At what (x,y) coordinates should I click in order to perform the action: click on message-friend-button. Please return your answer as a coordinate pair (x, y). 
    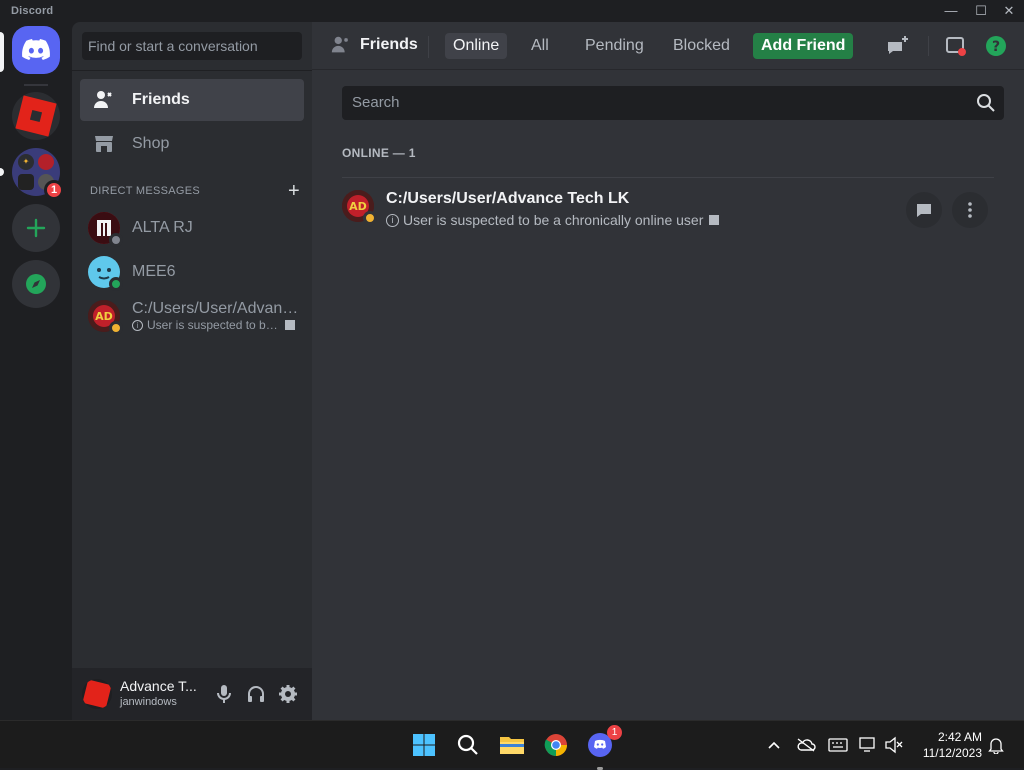
    Looking at the image, I should click on (924, 210).